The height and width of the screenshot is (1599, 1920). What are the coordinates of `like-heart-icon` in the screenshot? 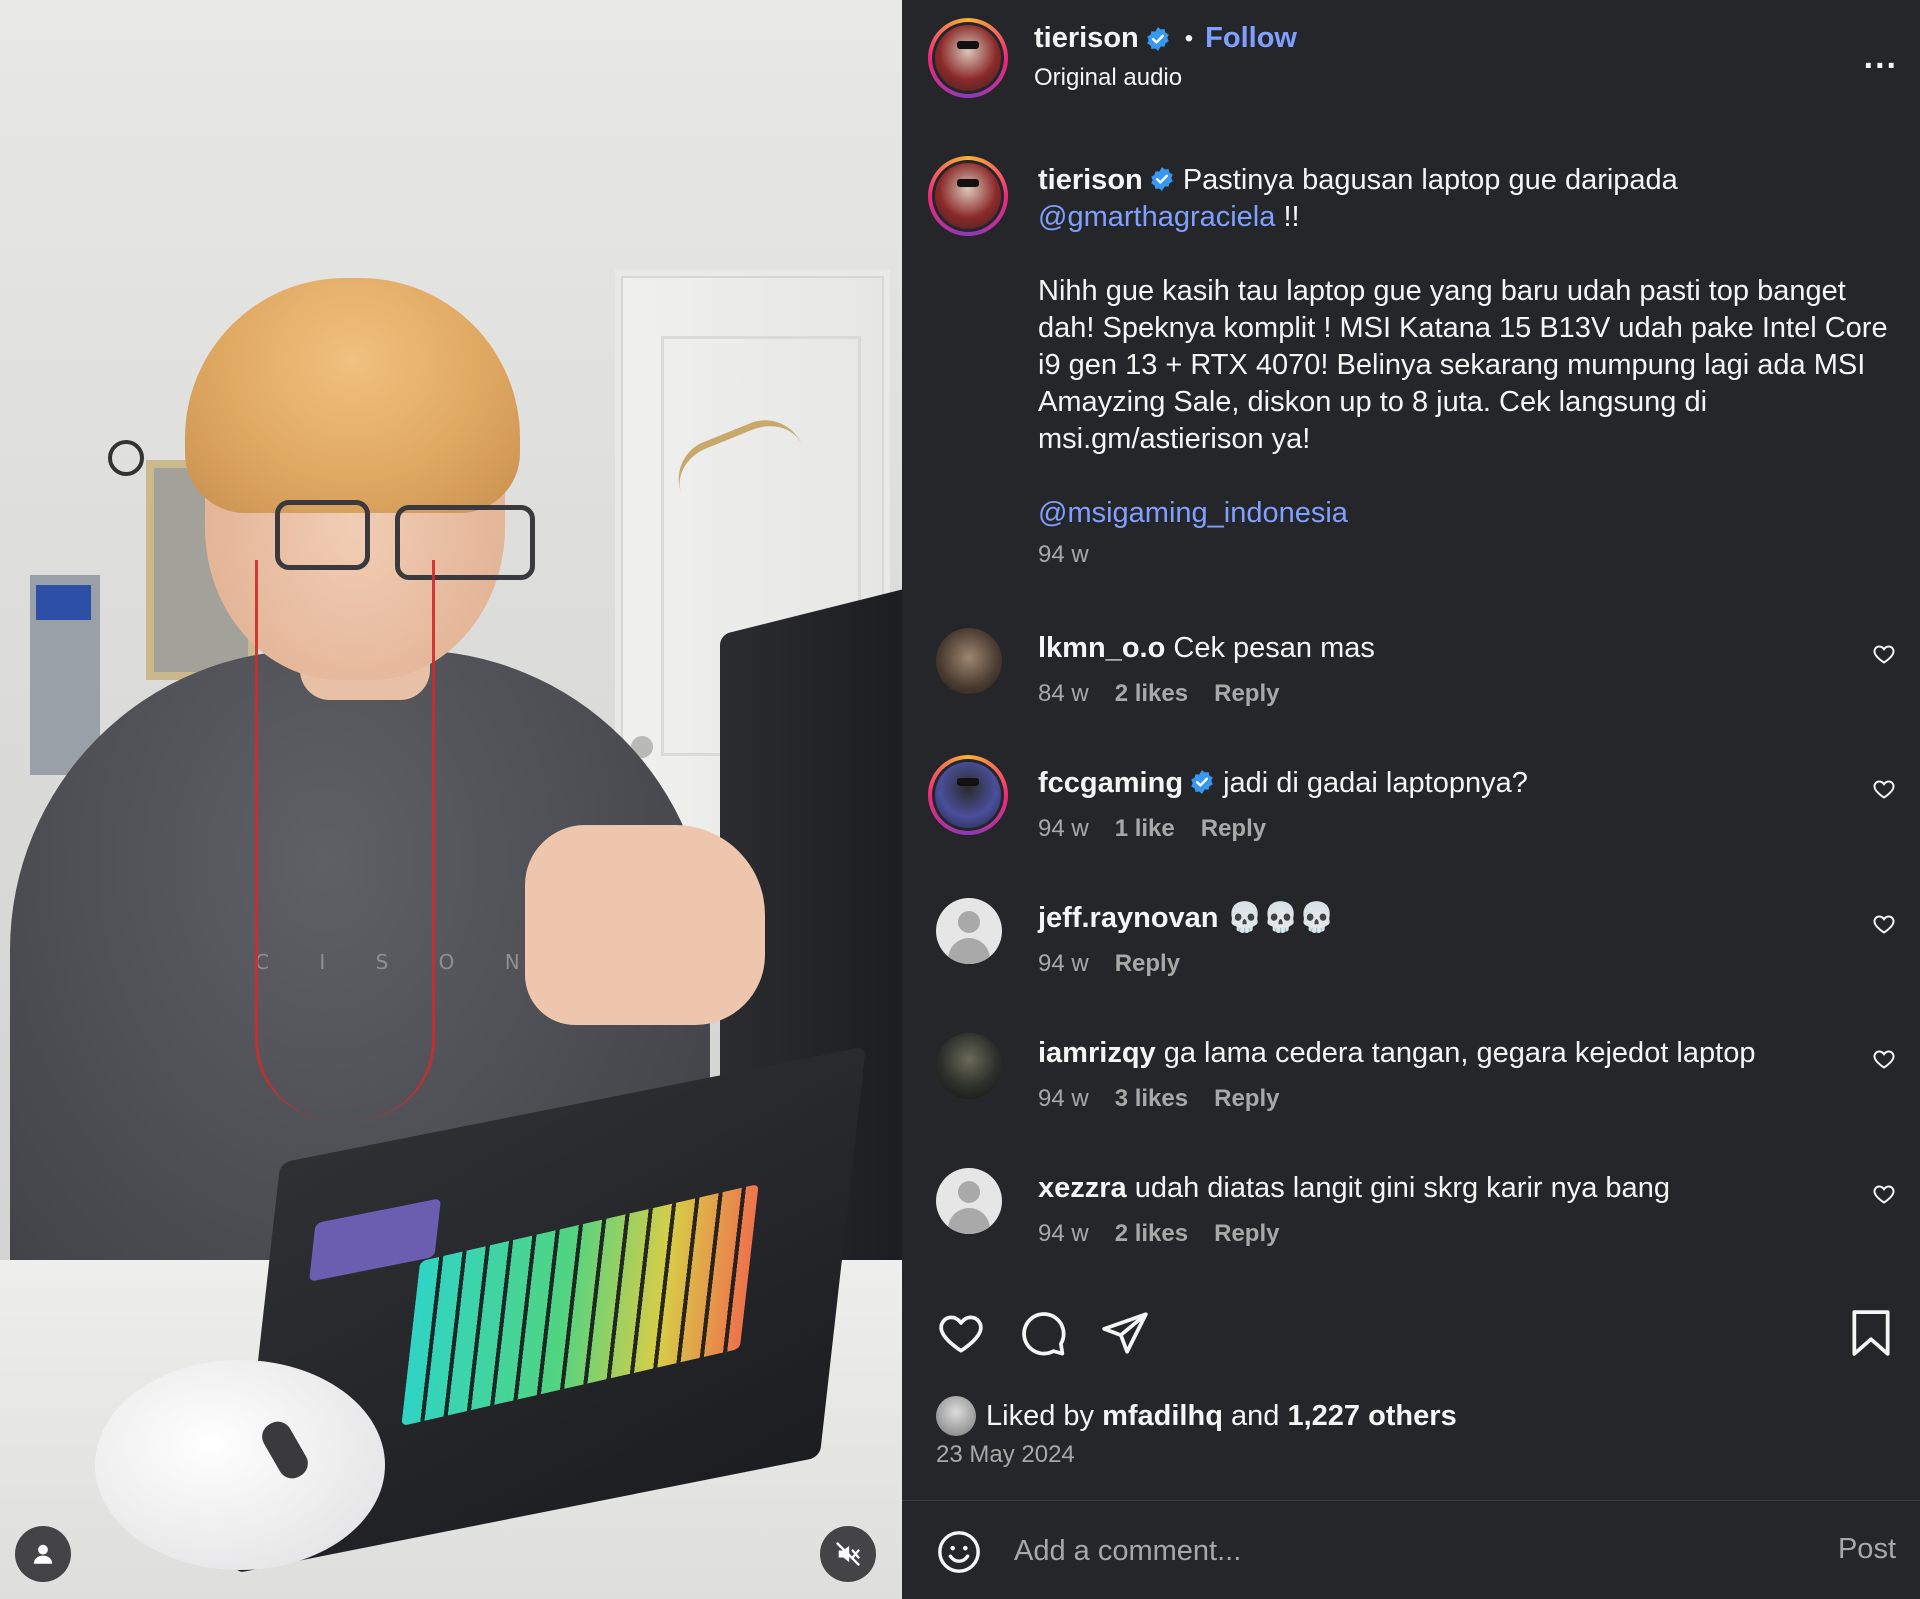 It's located at (961, 1333).